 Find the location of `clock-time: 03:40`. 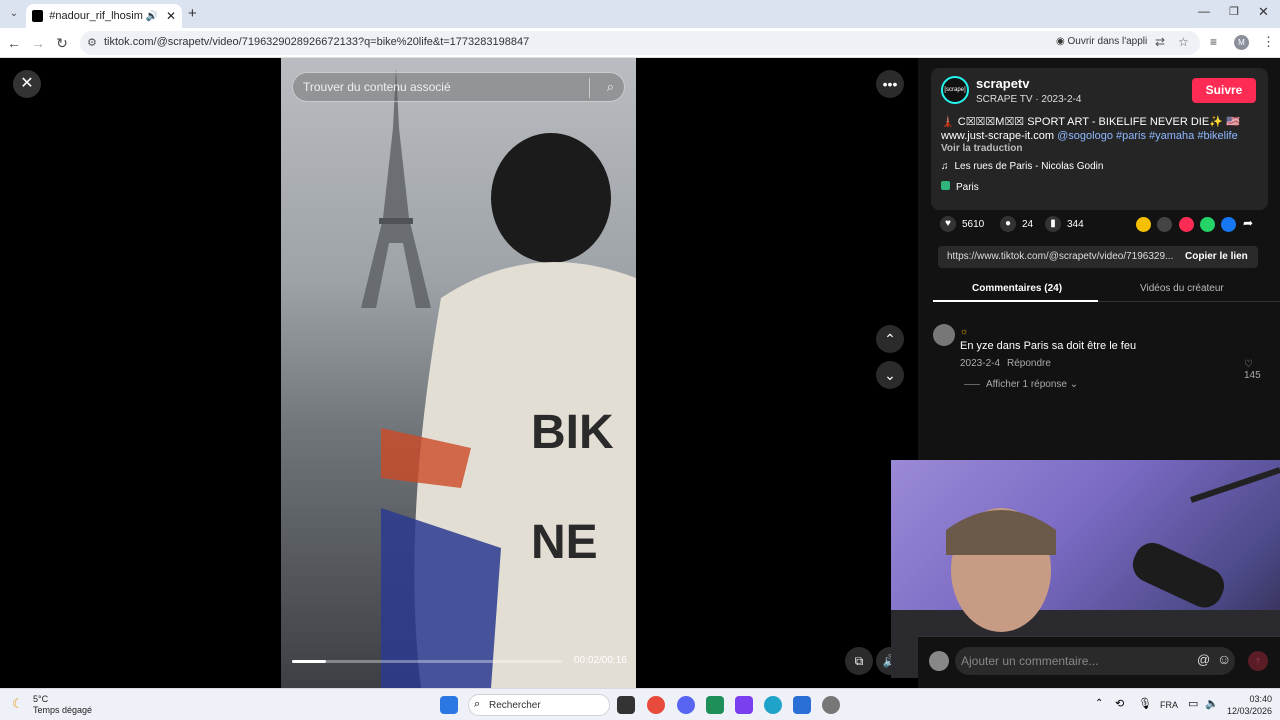

clock-time: 03:40 is located at coordinates (1260, 699).